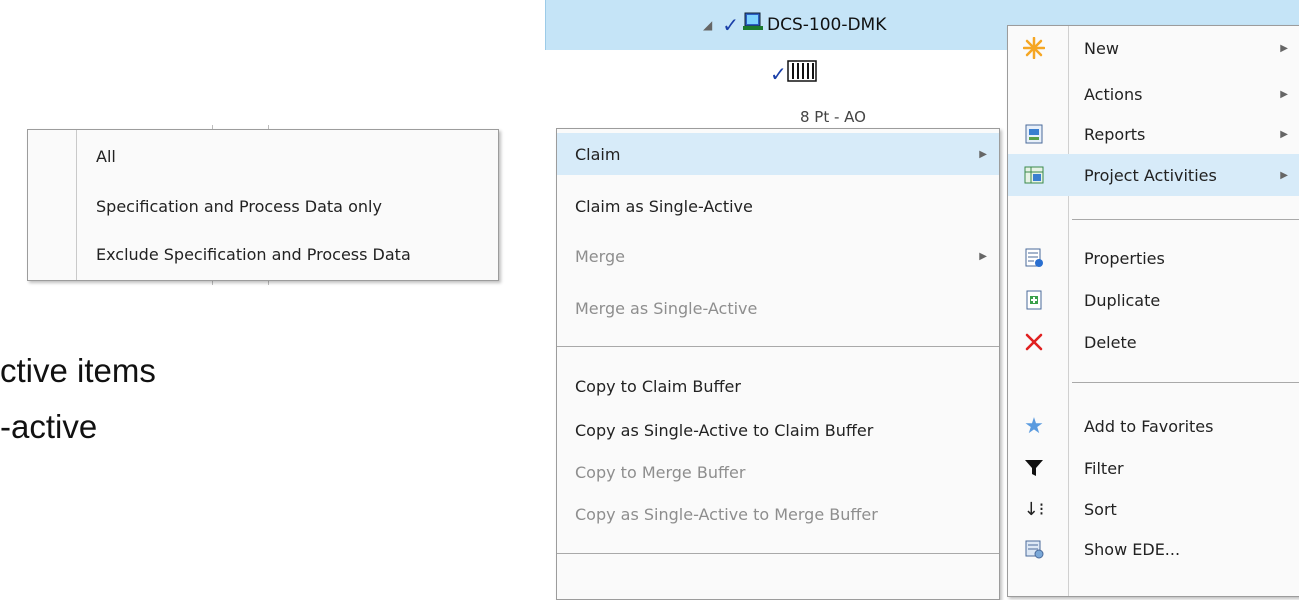 Image resolution: width=1299 pixels, height=600 pixels. What do you see at coordinates (1034, 342) in the screenshot?
I see `delete-icon` at bounding box center [1034, 342].